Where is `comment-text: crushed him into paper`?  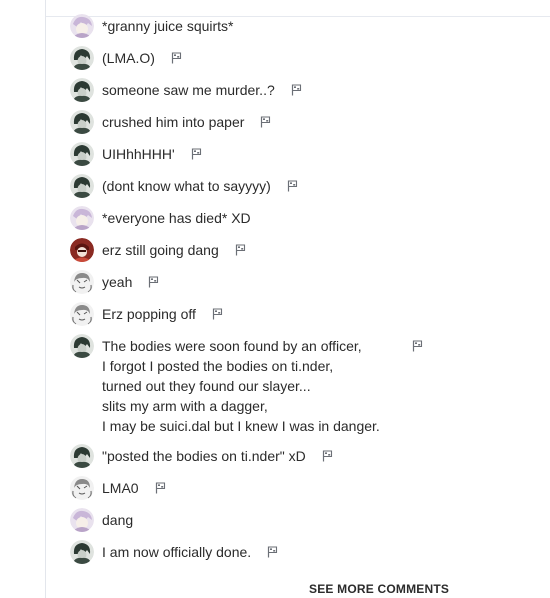
comment-text: crushed him into paper is located at coordinates (173, 122).